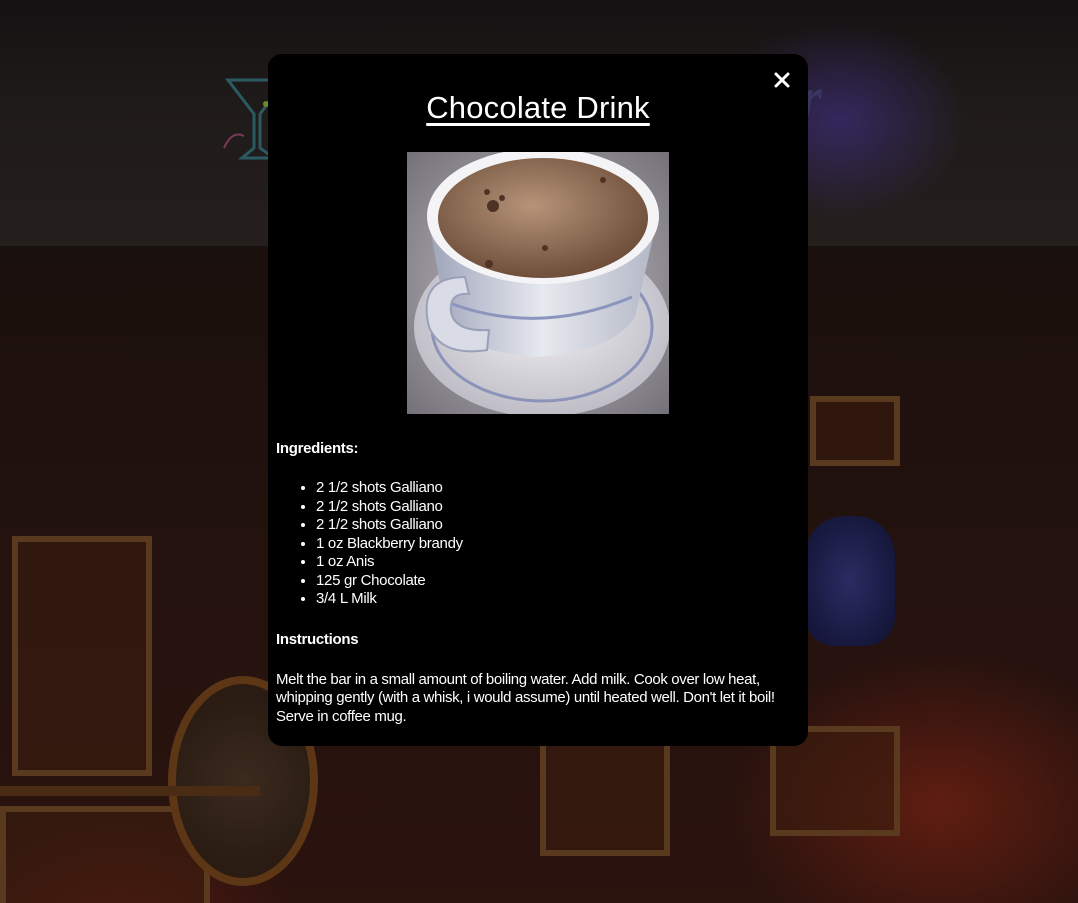  I want to click on sign-frame, so click(855, 431).